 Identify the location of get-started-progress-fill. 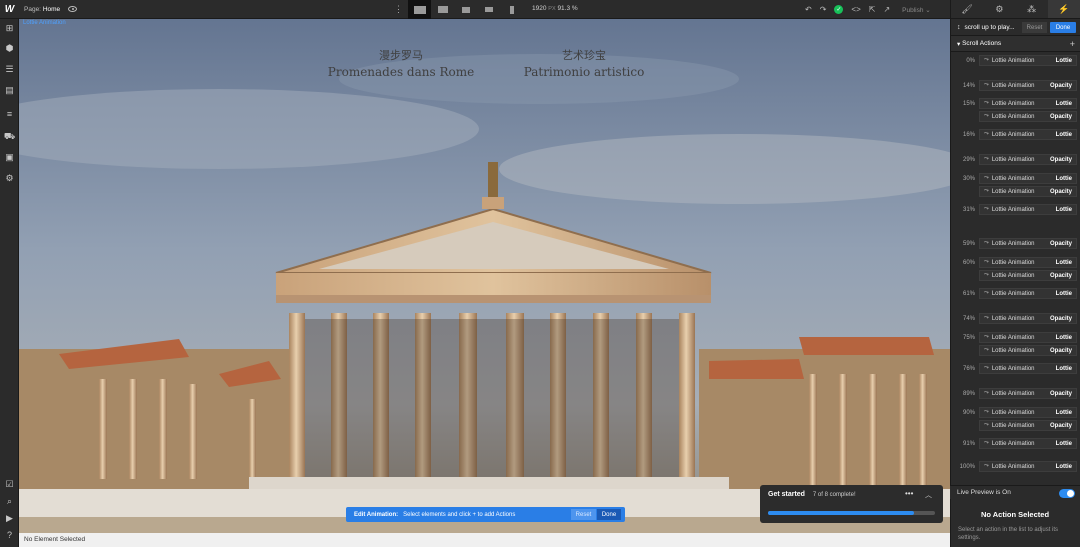
(841, 513).